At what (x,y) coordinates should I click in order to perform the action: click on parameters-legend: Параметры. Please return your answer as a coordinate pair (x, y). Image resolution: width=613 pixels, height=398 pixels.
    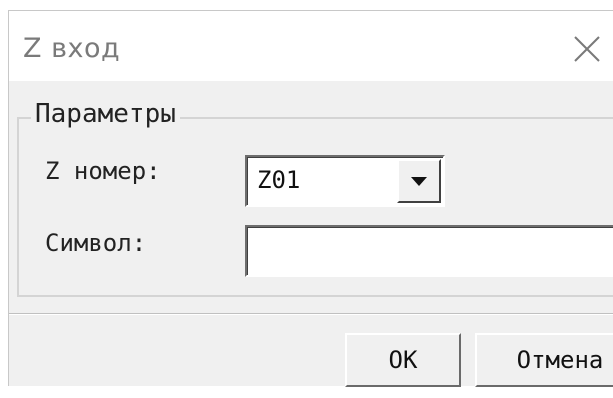
    Looking at the image, I should click on (105, 114).